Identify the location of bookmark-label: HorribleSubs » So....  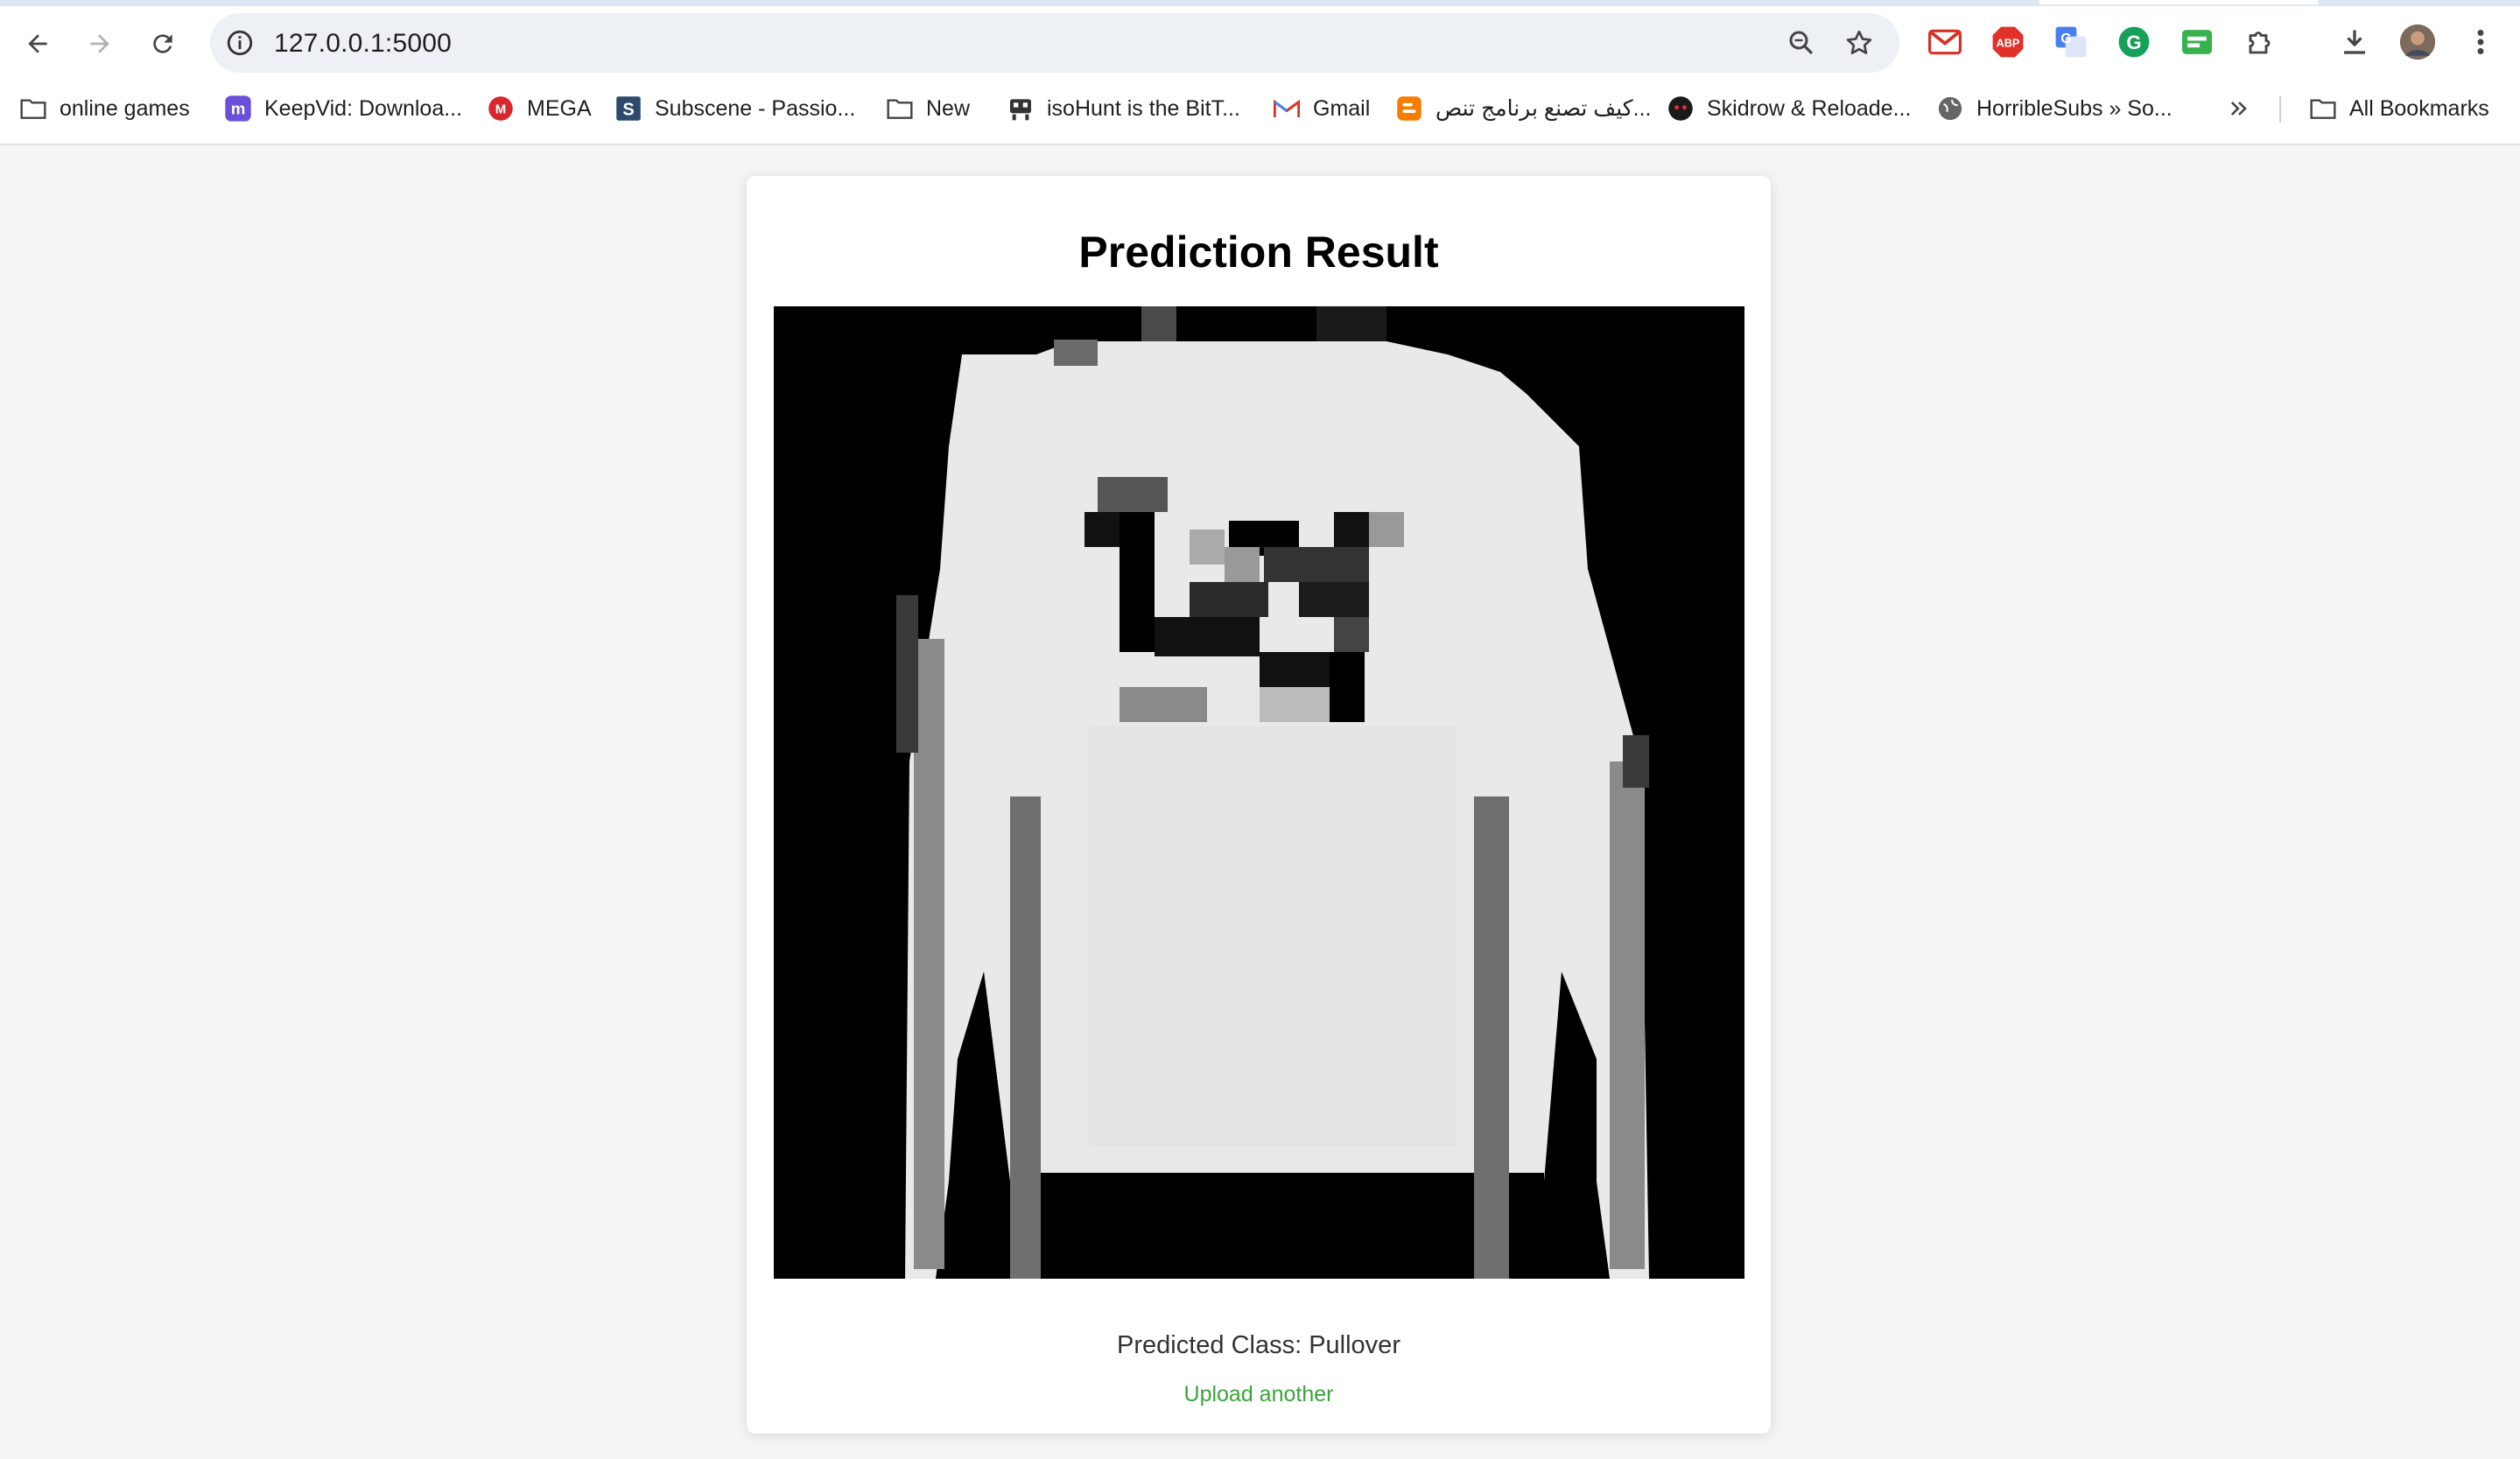
(2074, 108).